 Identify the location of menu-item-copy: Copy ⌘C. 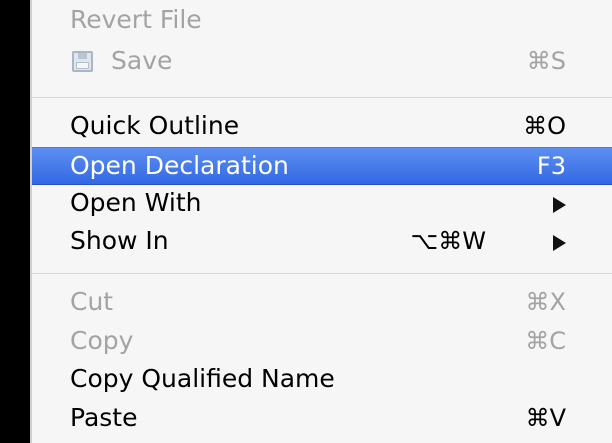
(322, 342).